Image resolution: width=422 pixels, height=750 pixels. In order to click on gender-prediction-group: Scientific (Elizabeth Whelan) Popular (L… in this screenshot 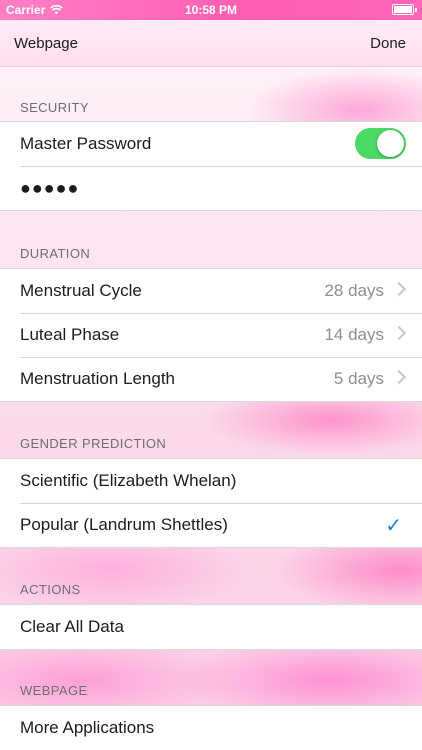, I will do `click(211, 503)`.